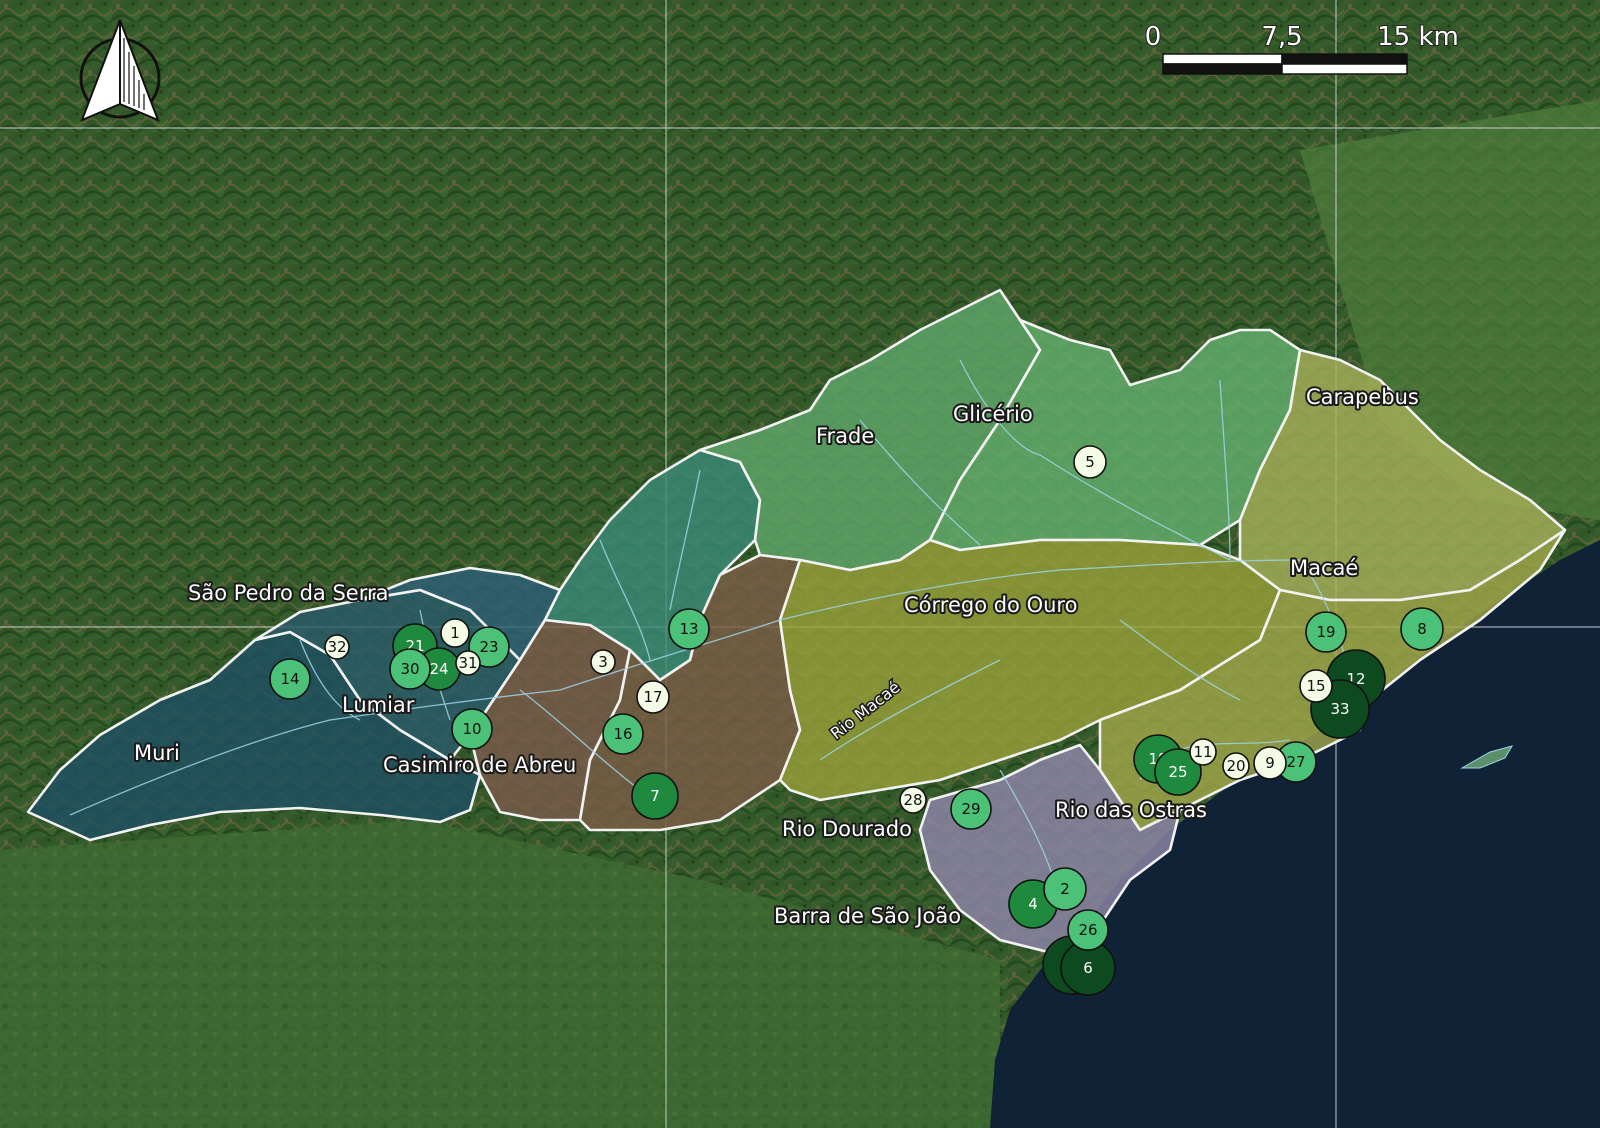 The width and height of the screenshot is (1600, 1128). I want to click on site-label-19: 19, so click(1325, 632).